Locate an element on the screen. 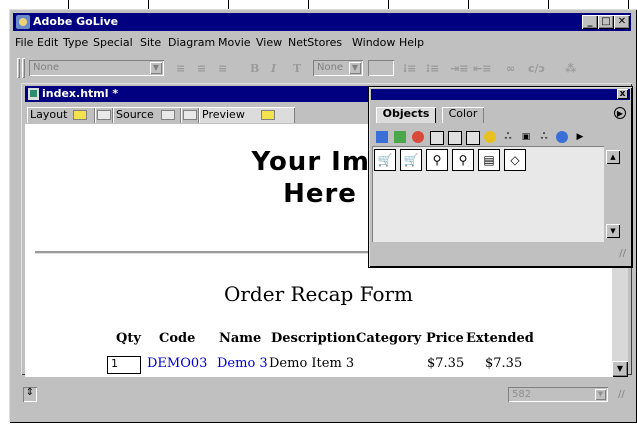 The height and width of the screenshot is (432, 637). bold-icon: B is located at coordinates (254, 68).